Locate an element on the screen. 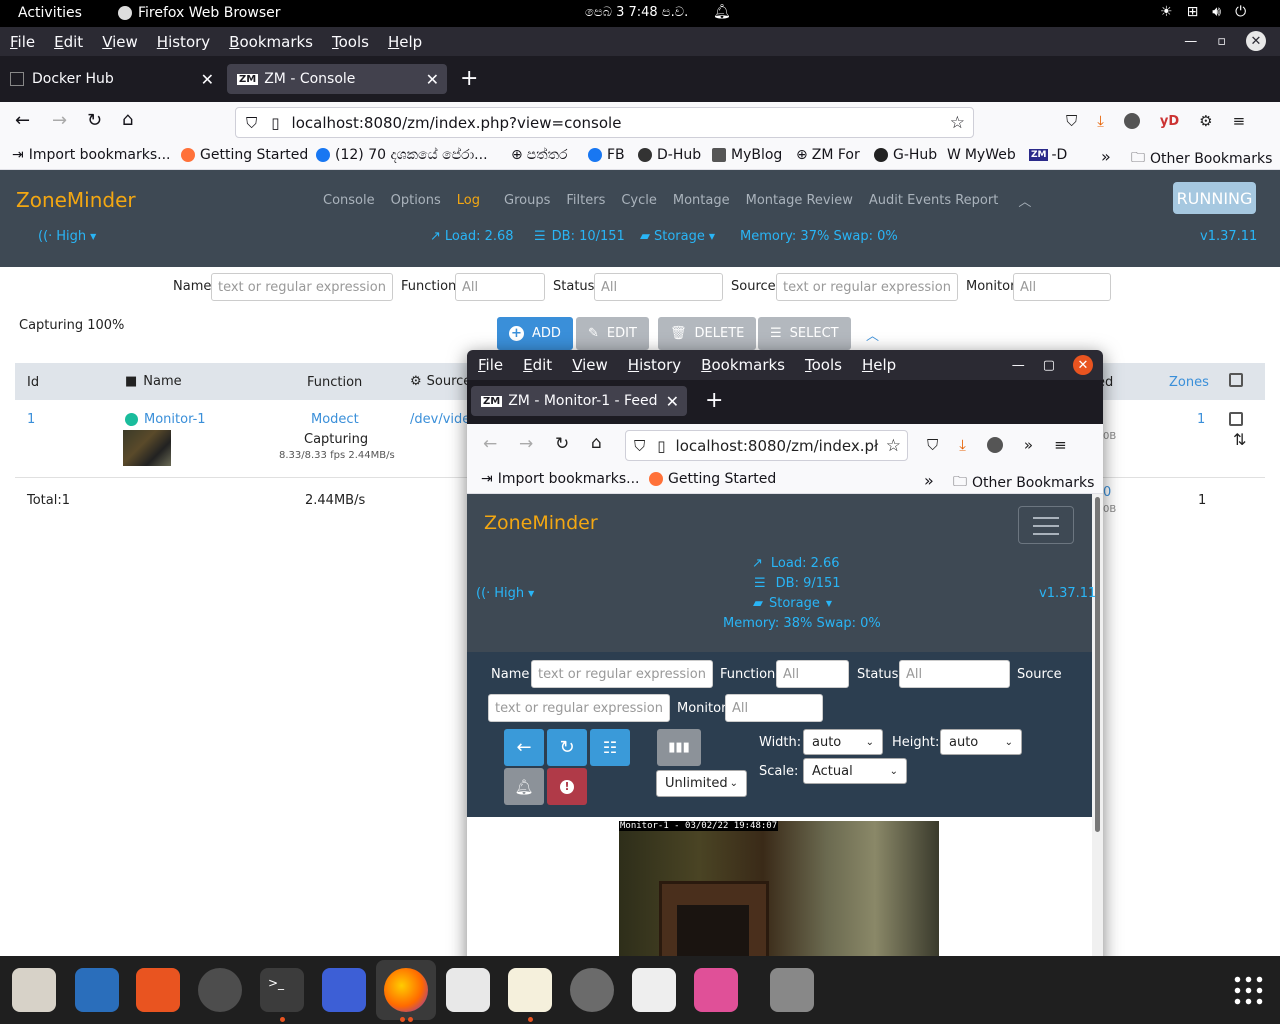  firefox-dock-slot is located at coordinates (406, 990).